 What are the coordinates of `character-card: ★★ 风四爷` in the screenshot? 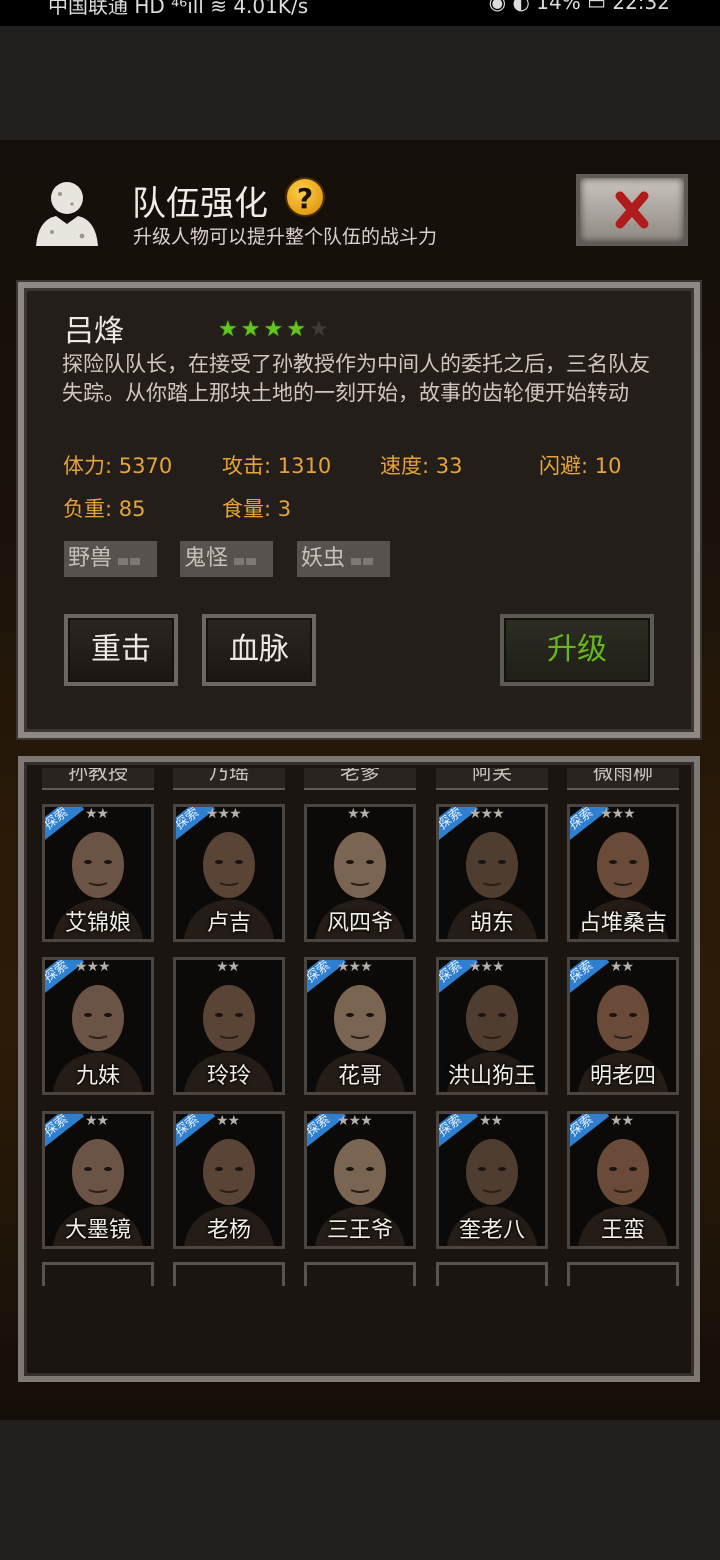 It's located at (360, 873).